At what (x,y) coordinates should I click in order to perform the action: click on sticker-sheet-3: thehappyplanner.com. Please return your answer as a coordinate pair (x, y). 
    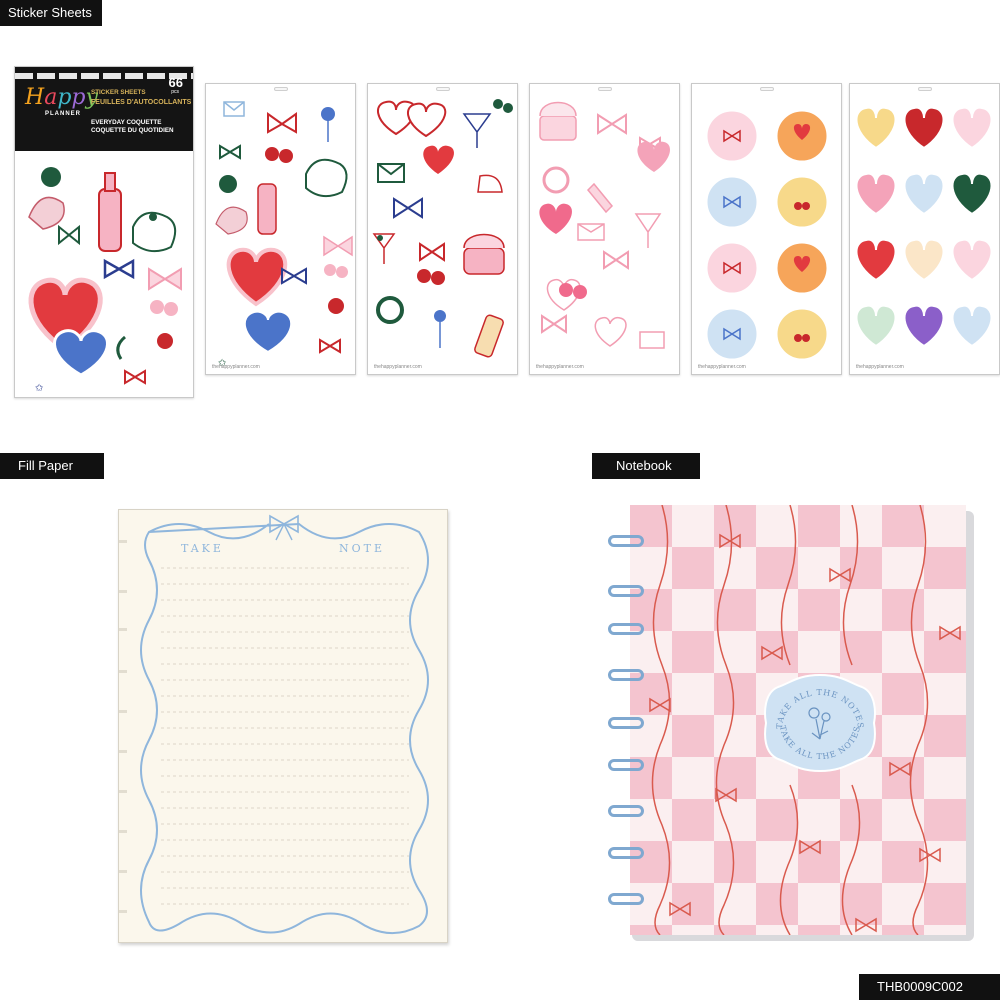
    Looking at the image, I should click on (604, 229).